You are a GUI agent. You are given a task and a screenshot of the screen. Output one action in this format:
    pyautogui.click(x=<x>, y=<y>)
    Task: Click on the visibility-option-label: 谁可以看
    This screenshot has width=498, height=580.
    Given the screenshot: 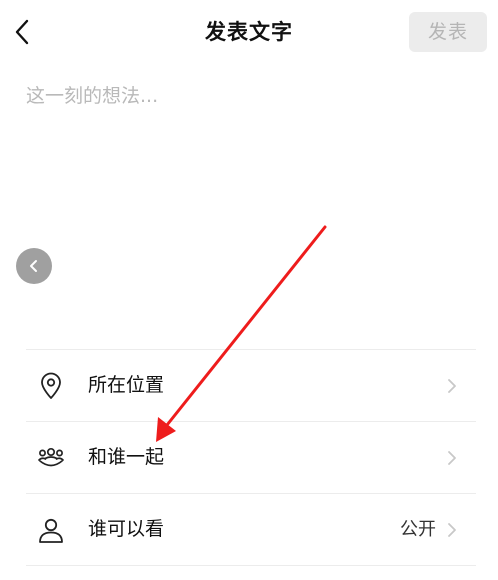 What is the action you would take?
    pyautogui.click(x=126, y=529)
    